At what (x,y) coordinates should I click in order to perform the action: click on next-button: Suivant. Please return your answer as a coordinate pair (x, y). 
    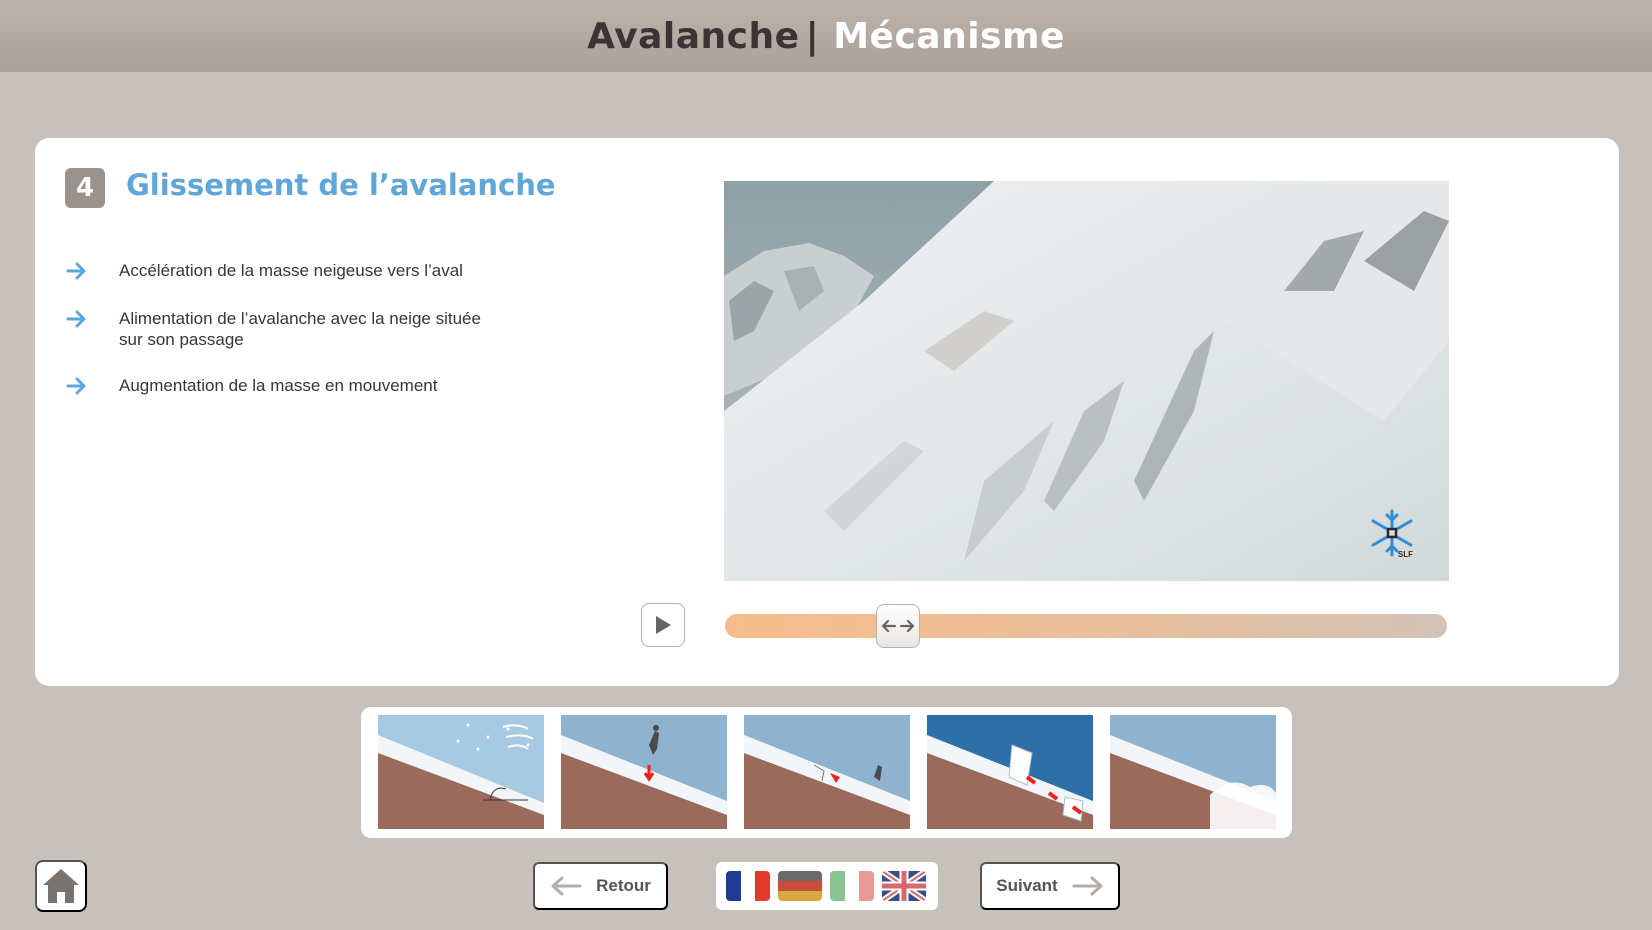
    Looking at the image, I should click on (1050, 886).